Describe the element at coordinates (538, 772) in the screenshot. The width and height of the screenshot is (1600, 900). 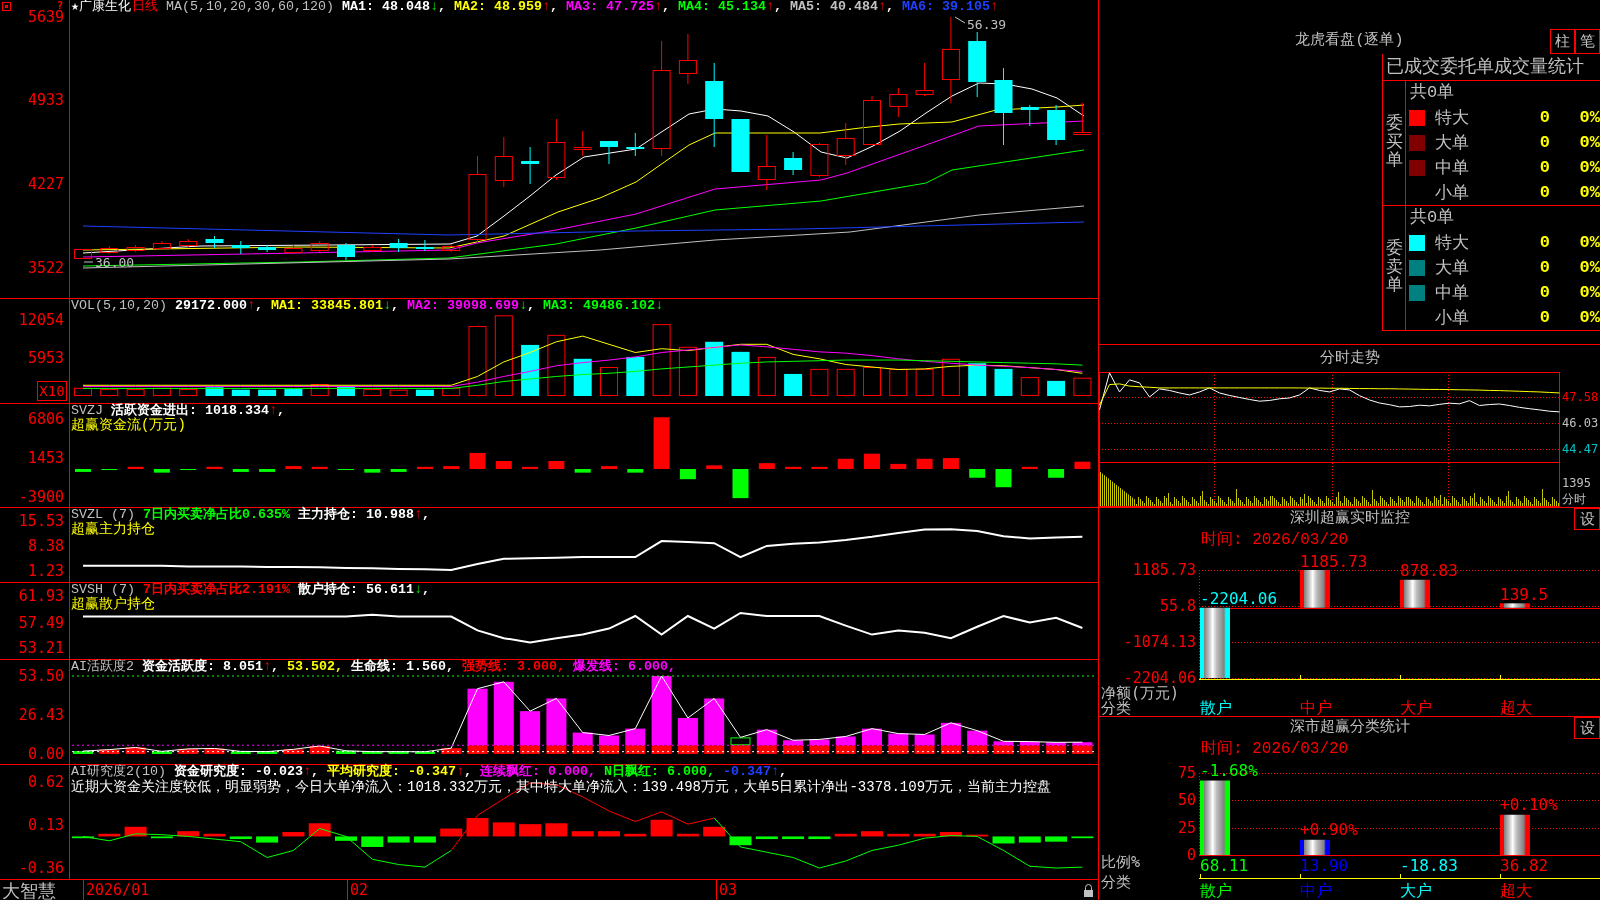
I see `indicator-value: 连续飘红: 0.000,` at that location.